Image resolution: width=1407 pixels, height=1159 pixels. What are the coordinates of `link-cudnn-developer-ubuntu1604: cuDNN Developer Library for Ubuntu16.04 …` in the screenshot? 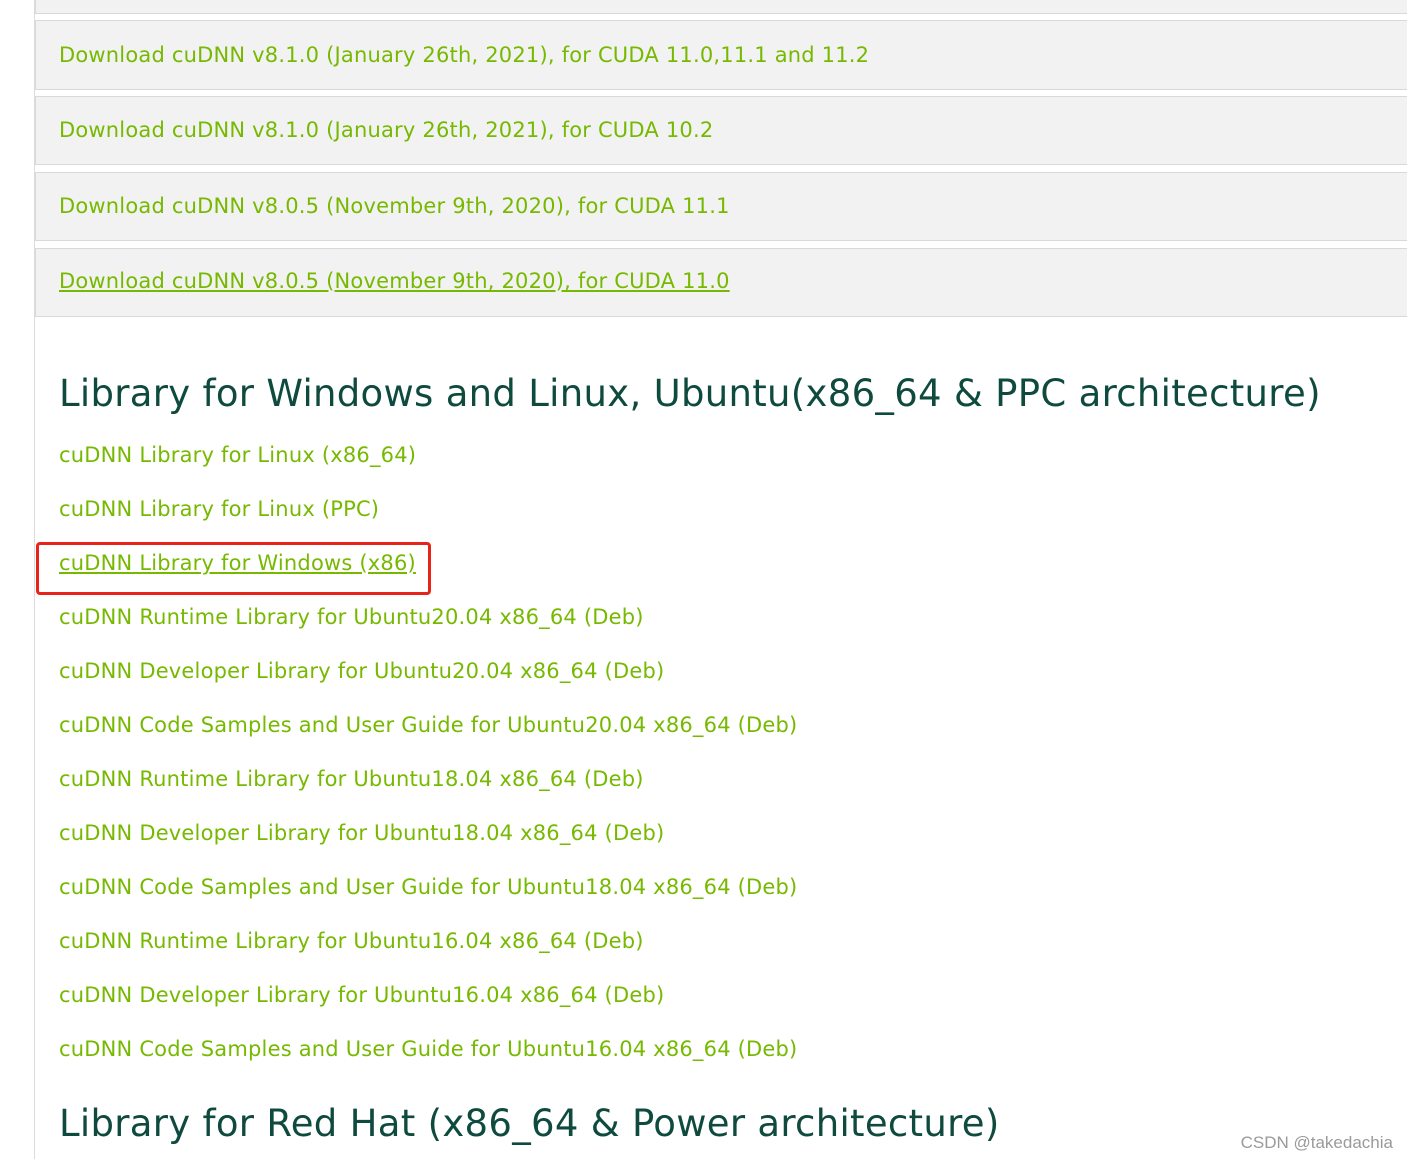 It's located at (361, 995).